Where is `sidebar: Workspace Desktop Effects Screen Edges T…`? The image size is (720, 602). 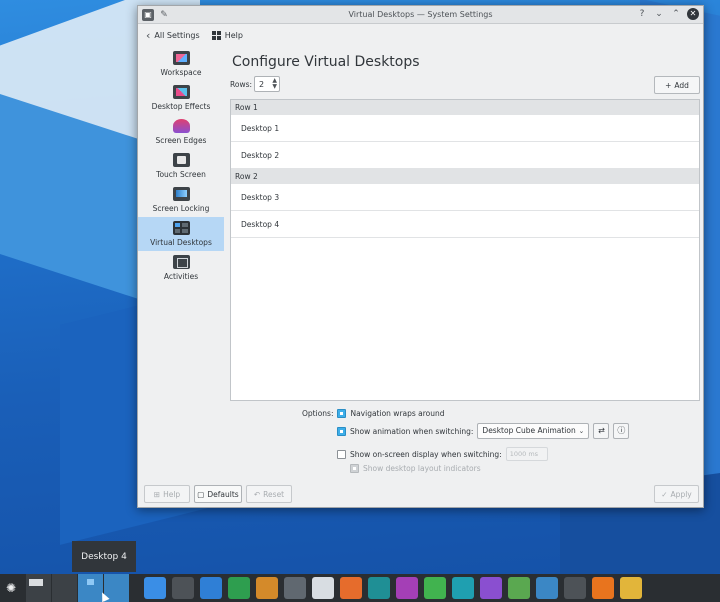
sidebar: Workspace Desktop Effects Screen Edges T… is located at coordinates (181, 262).